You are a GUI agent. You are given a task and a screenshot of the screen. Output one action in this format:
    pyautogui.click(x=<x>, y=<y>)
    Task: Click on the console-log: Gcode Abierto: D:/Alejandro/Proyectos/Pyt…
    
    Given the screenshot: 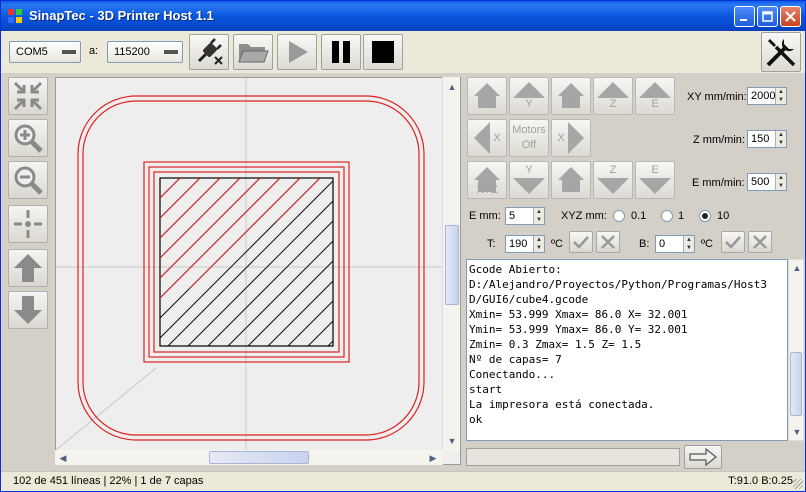 What is the action you would take?
    pyautogui.click(x=627, y=350)
    